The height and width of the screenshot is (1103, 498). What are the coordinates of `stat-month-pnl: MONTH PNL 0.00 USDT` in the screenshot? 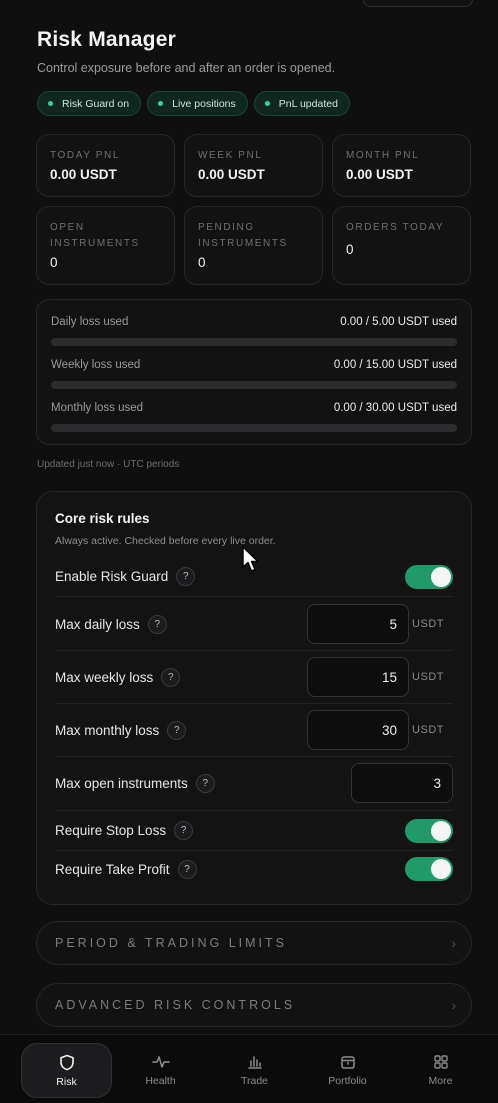 It's located at (401, 165).